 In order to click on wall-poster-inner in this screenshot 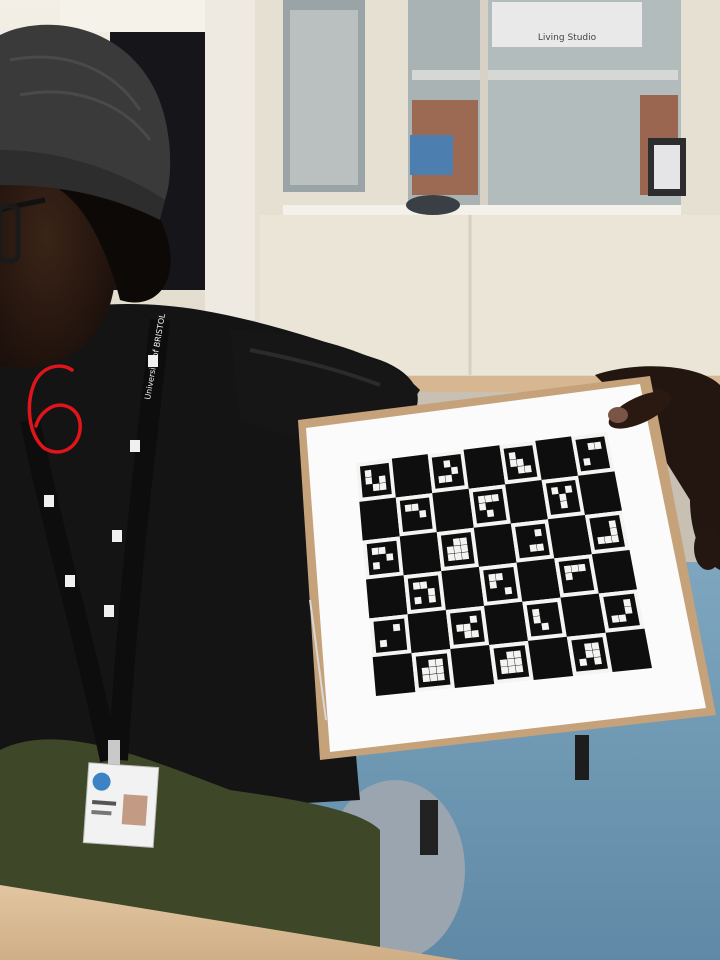, I will do `click(667, 167)`.